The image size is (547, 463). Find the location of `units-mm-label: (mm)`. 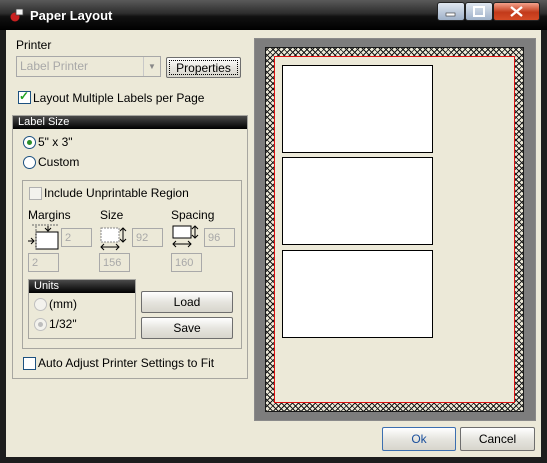

units-mm-label: (mm) is located at coordinates (63, 304).